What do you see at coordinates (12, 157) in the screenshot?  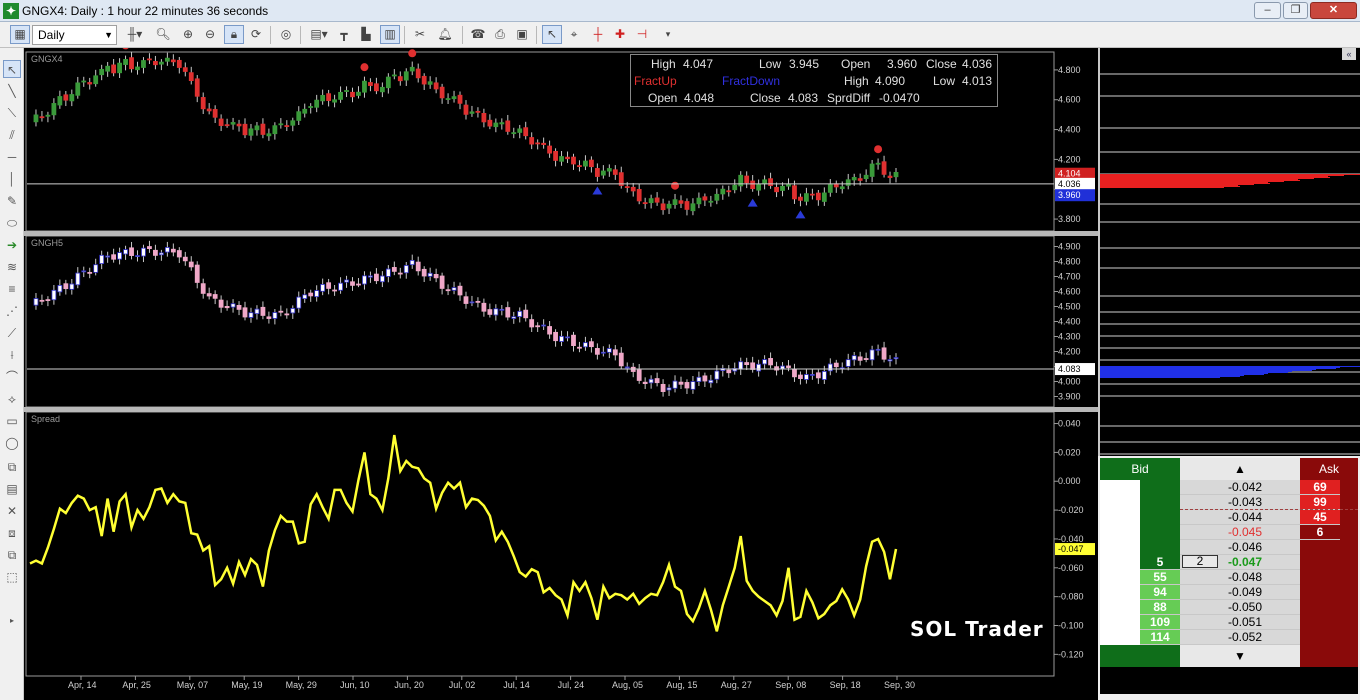 I see `horizontal-line-icon: ─` at bounding box center [12, 157].